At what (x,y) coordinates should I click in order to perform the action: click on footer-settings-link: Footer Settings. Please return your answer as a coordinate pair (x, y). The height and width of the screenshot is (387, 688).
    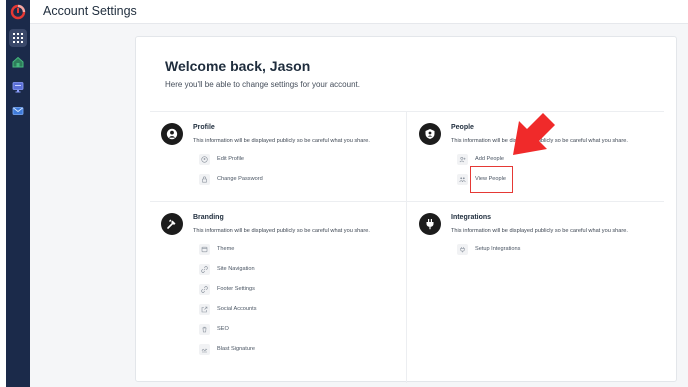
    Looking at the image, I should click on (227, 289).